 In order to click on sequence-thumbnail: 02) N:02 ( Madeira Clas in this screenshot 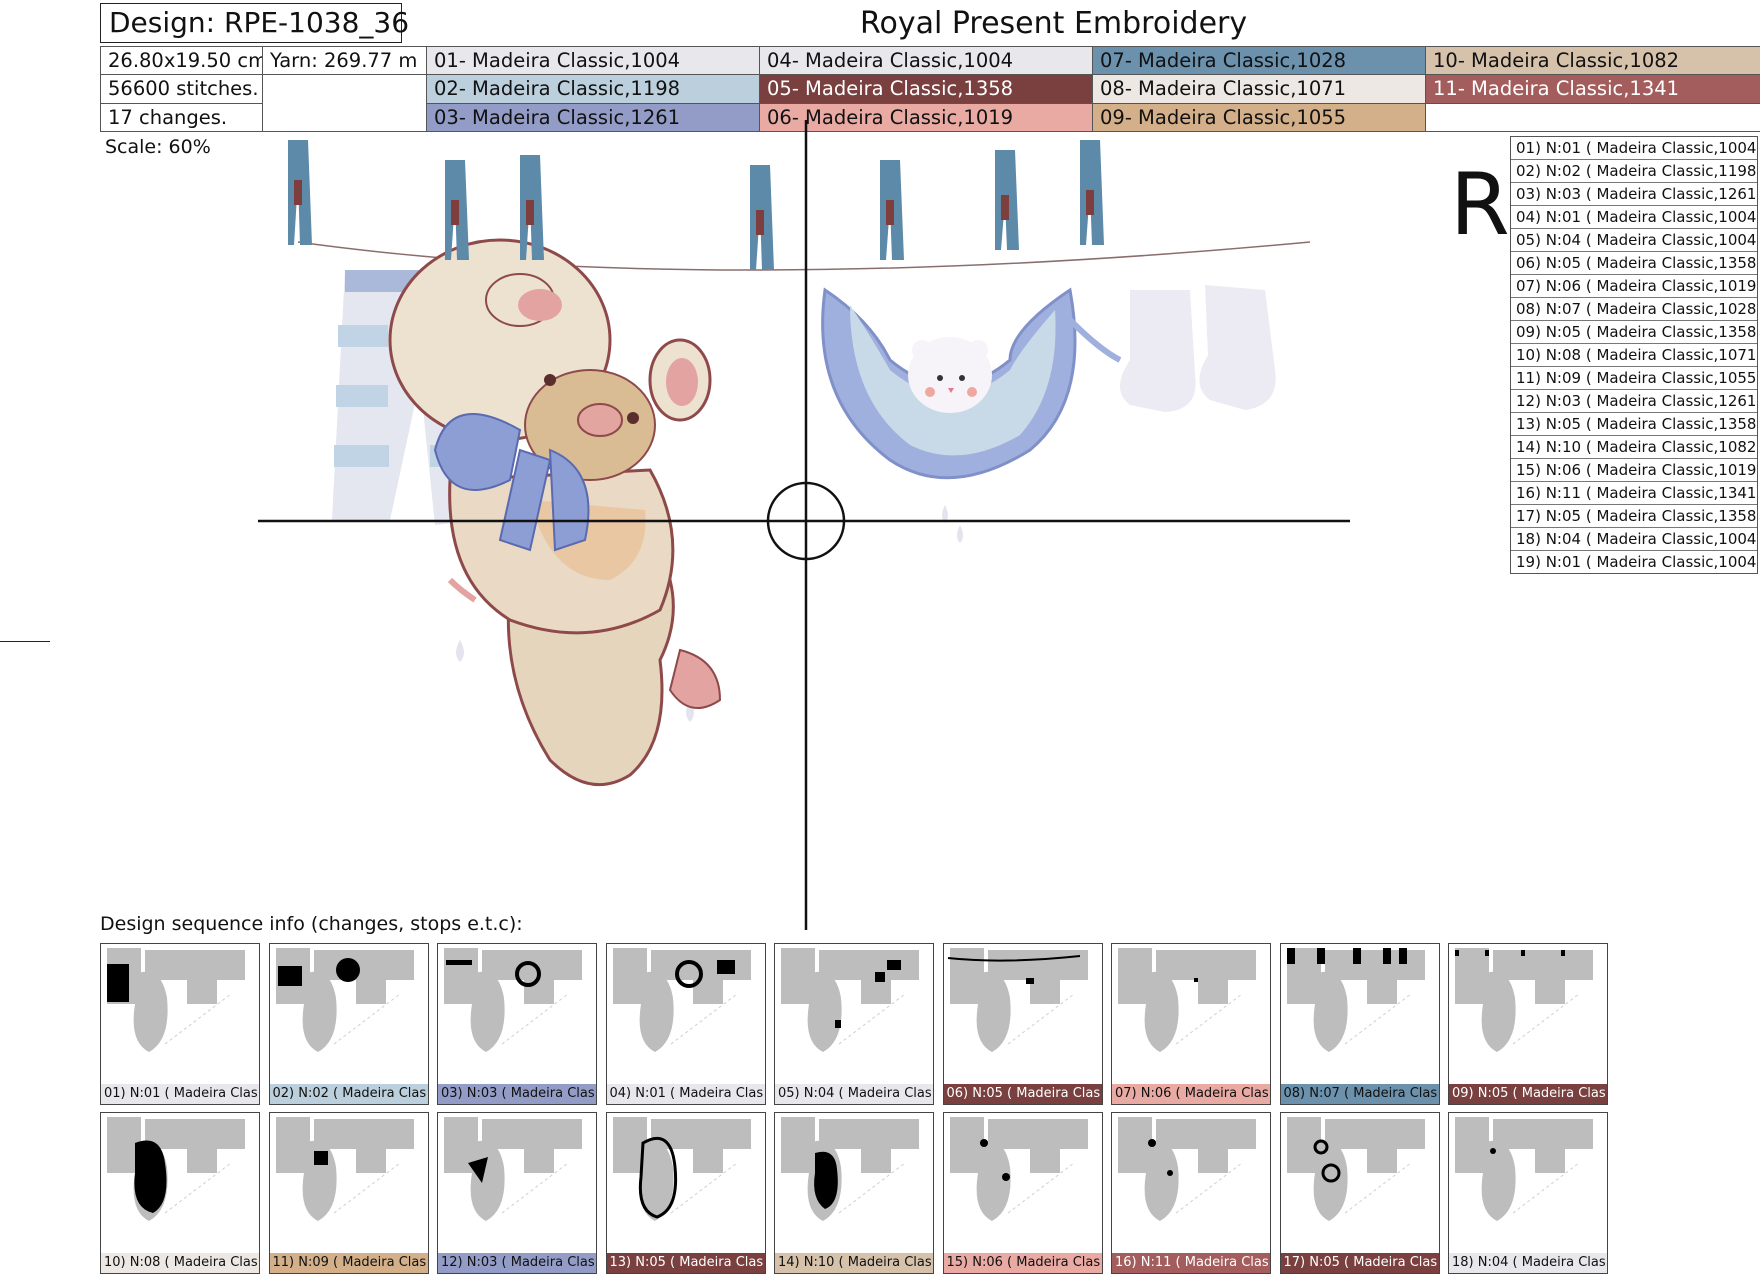, I will do `click(348, 1024)`.